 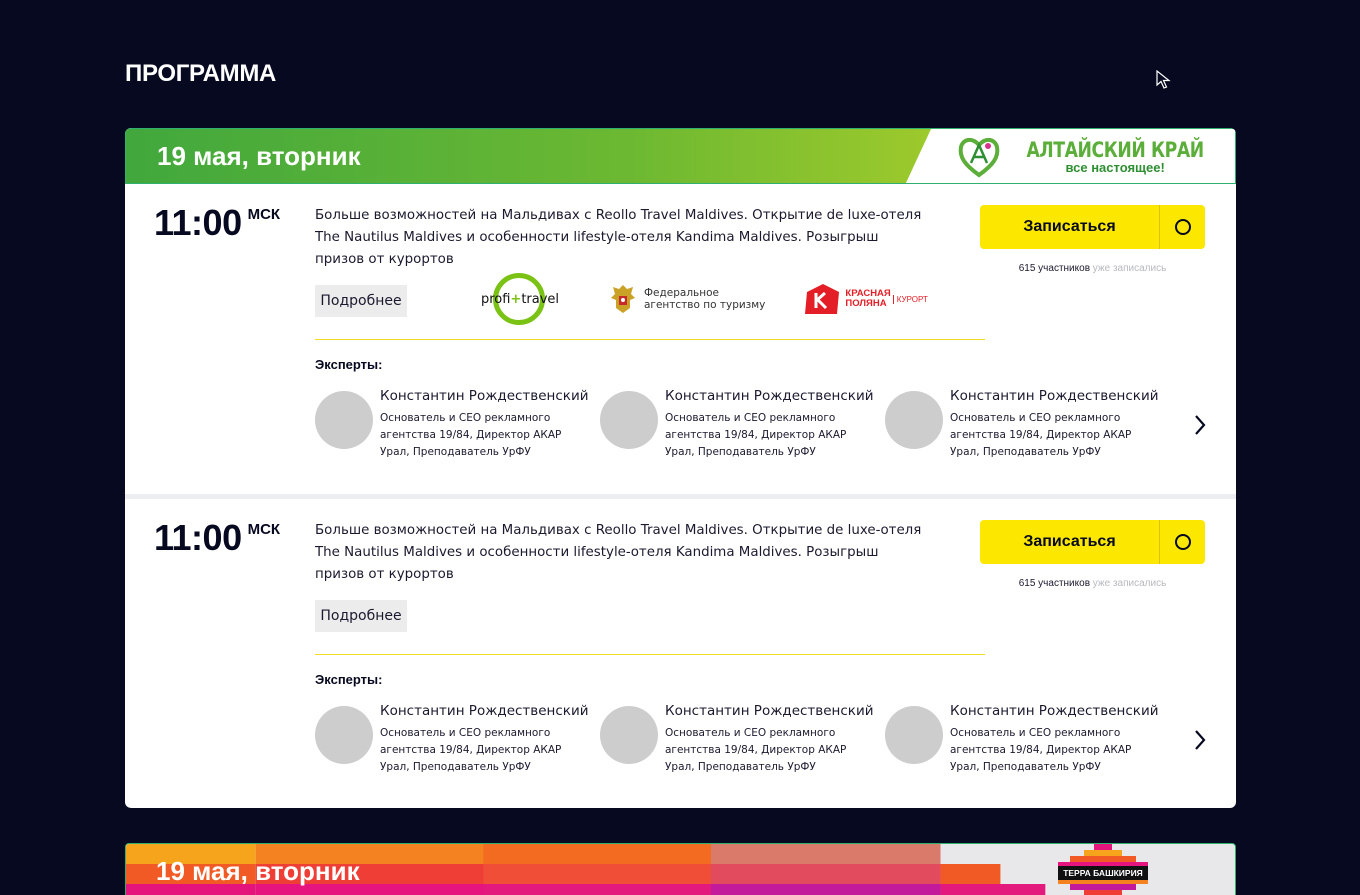 I want to click on krasnaya-polyana-logo: КРАСНАЯ ПОЛЯНА КУРОРТ, so click(x=865, y=299).